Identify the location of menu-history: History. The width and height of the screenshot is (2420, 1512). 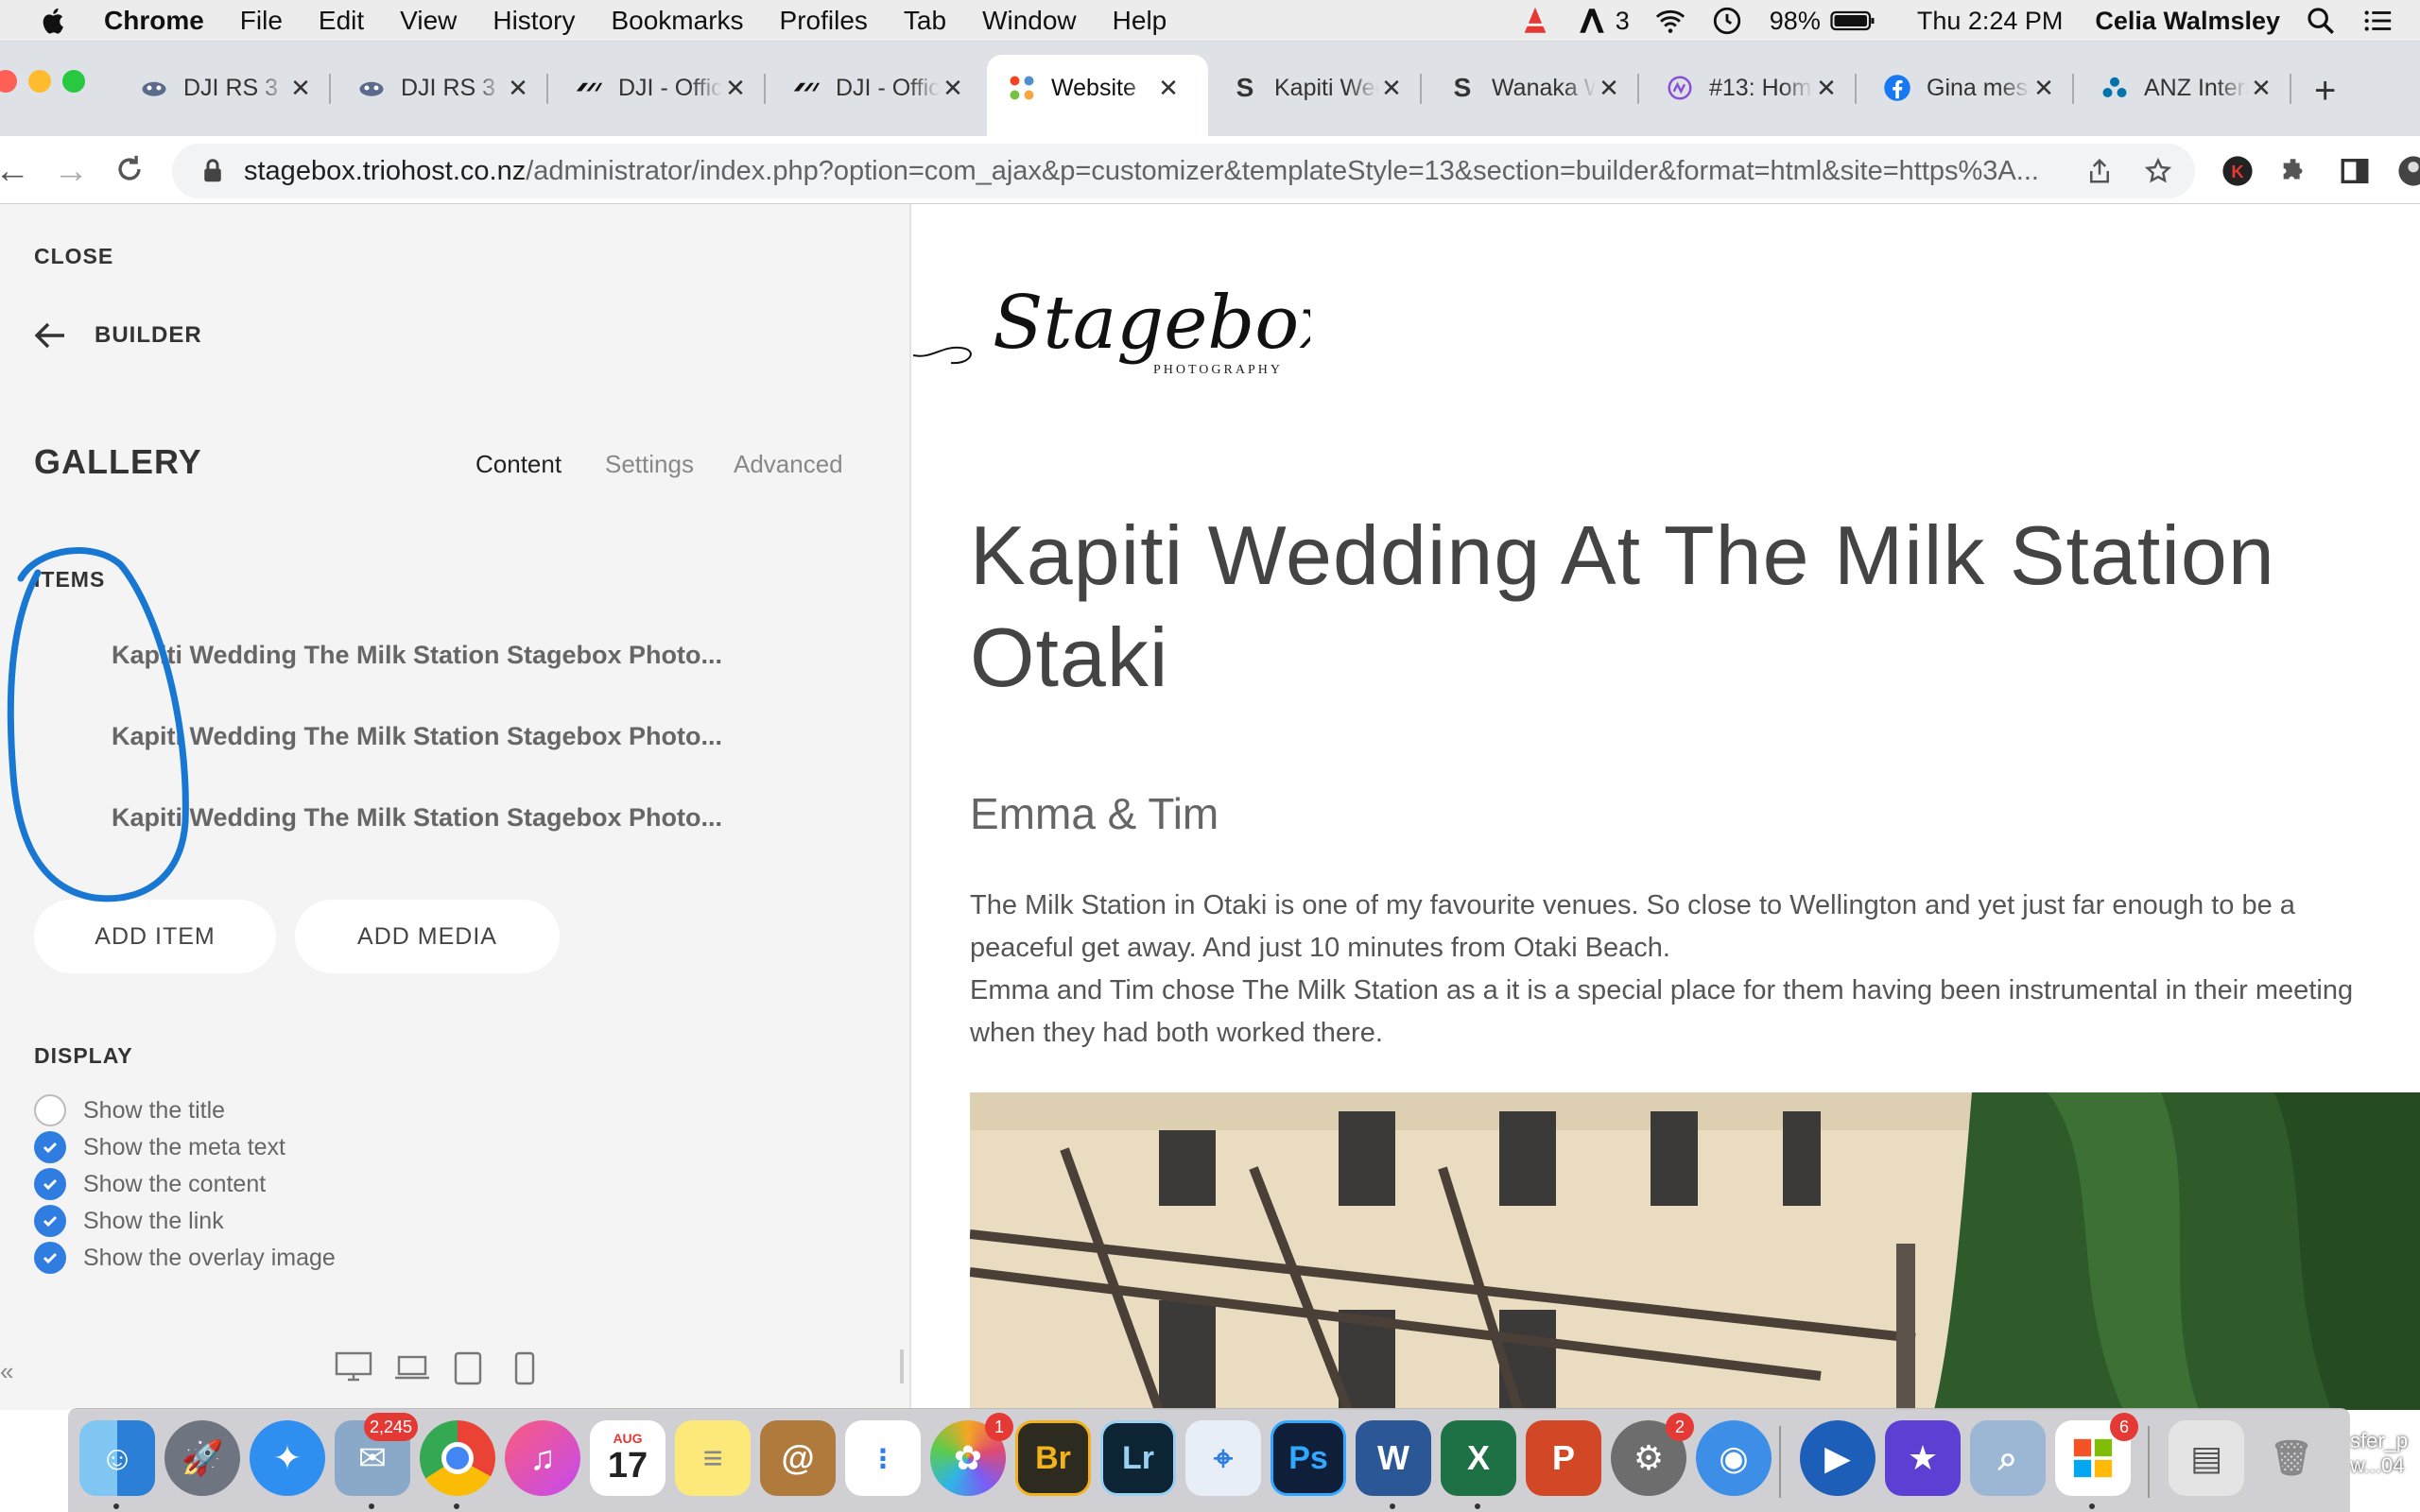
(534, 21).